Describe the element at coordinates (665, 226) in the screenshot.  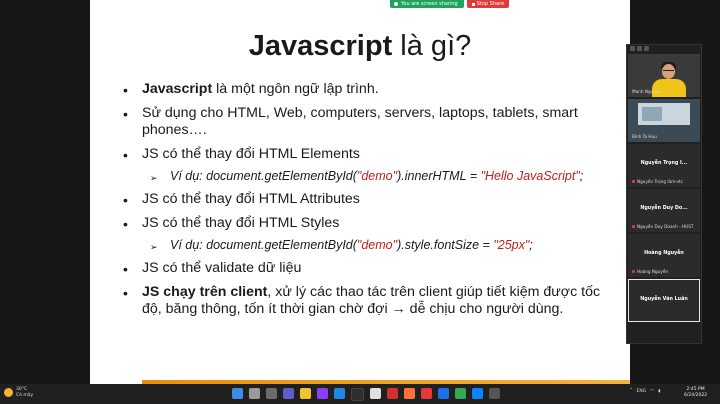
I see `participant-name-text: Nguyễn Duy Doanh - HUST` at that location.